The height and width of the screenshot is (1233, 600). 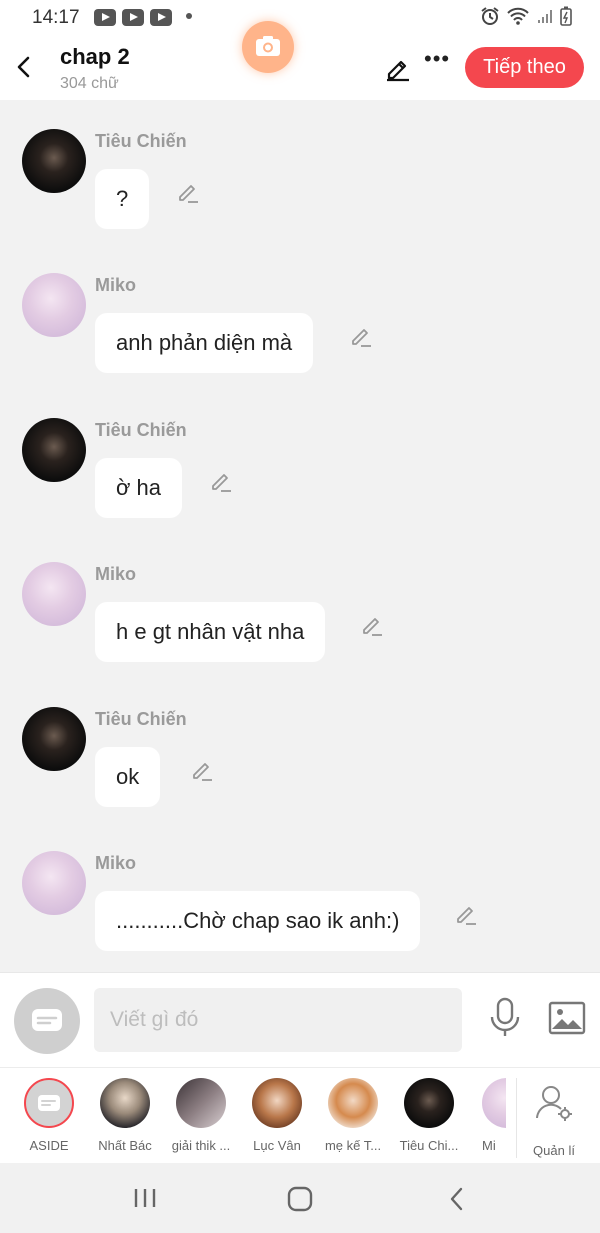 I want to click on image-icon, so click(x=567, y=1018).